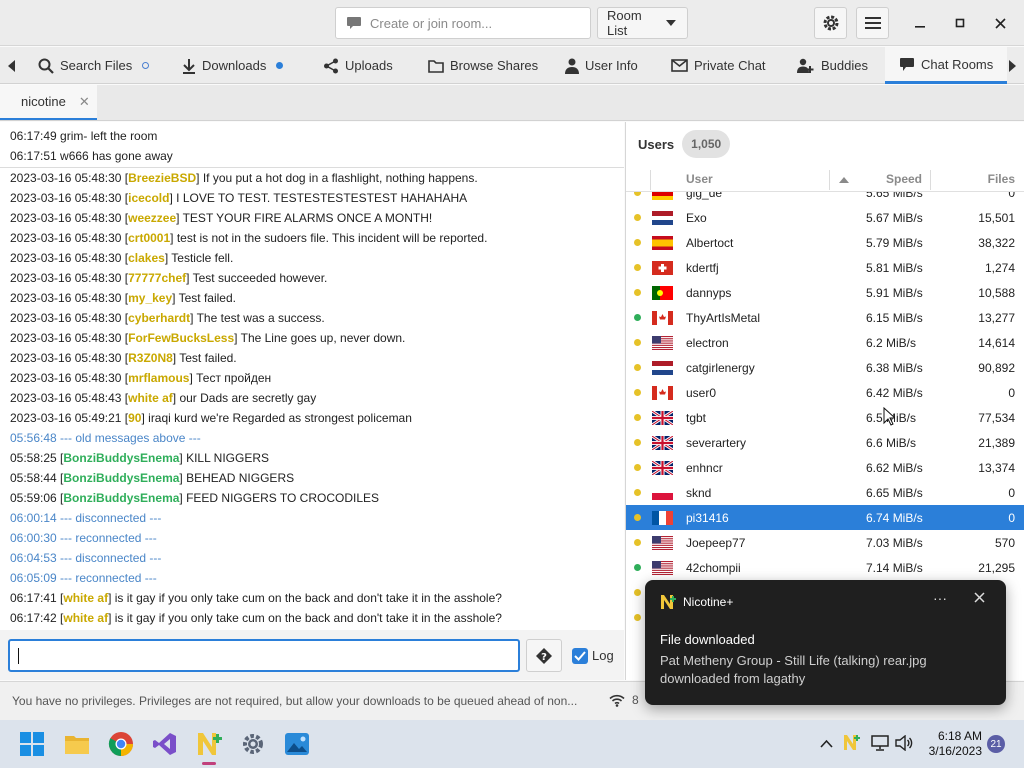  Describe the element at coordinates (825, 292) in the screenshot. I see `user-row: dannyps 5.91 MiB/s 10,588` at that location.